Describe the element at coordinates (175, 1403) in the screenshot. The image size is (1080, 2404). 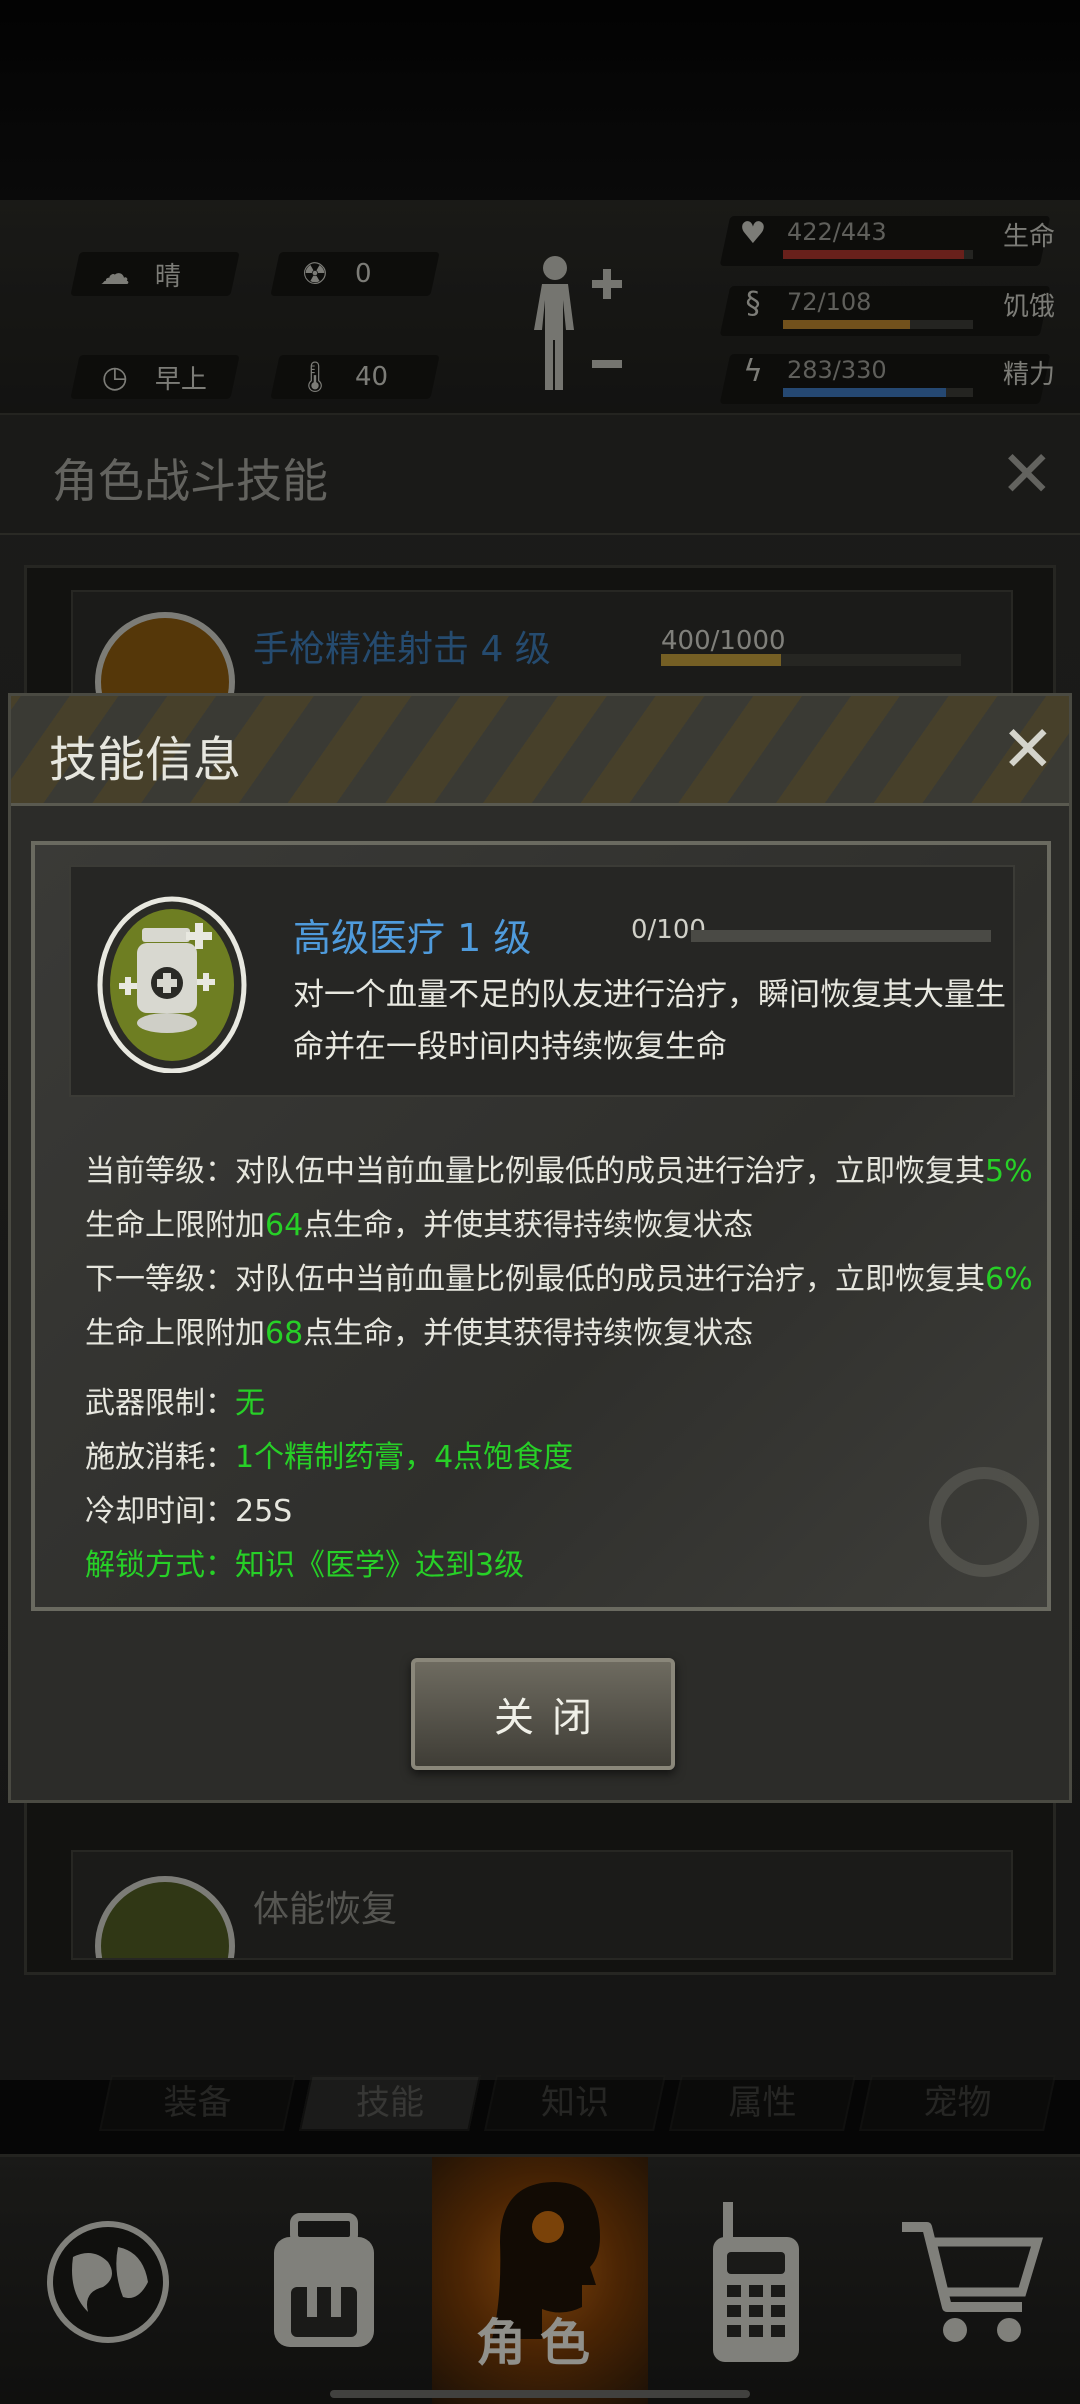
I see `weapon-restriction: 武器限制：无` at that location.